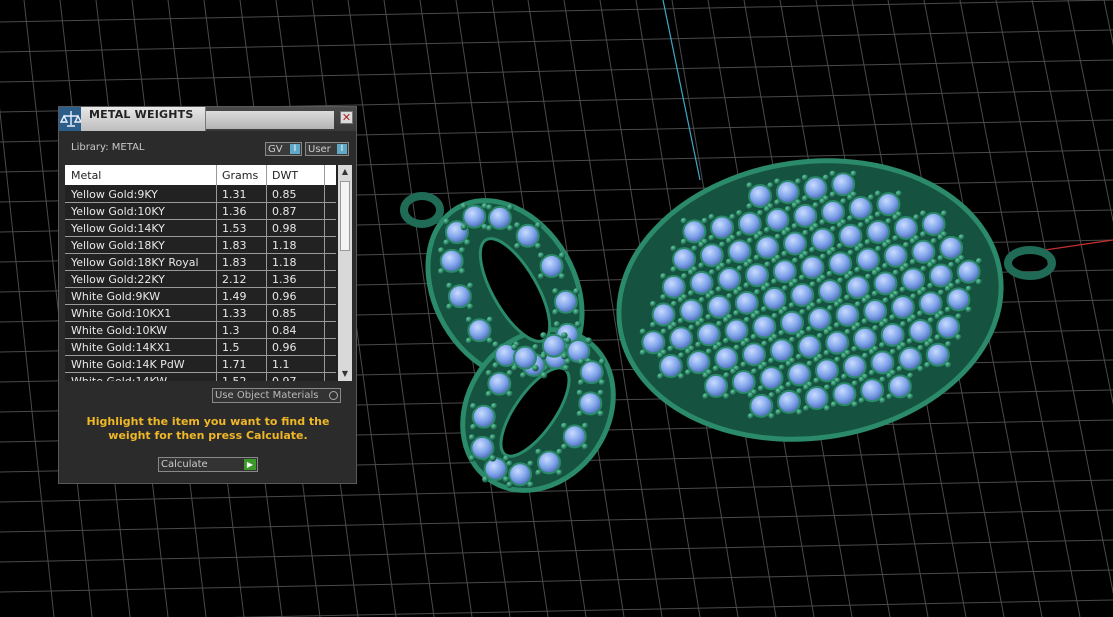 This screenshot has height=617, width=1113. What do you see at coordinates (345, 273) in the screenshot?
I see `table-scrollbar: ▲ ▼` at bounding box center [345, 273].